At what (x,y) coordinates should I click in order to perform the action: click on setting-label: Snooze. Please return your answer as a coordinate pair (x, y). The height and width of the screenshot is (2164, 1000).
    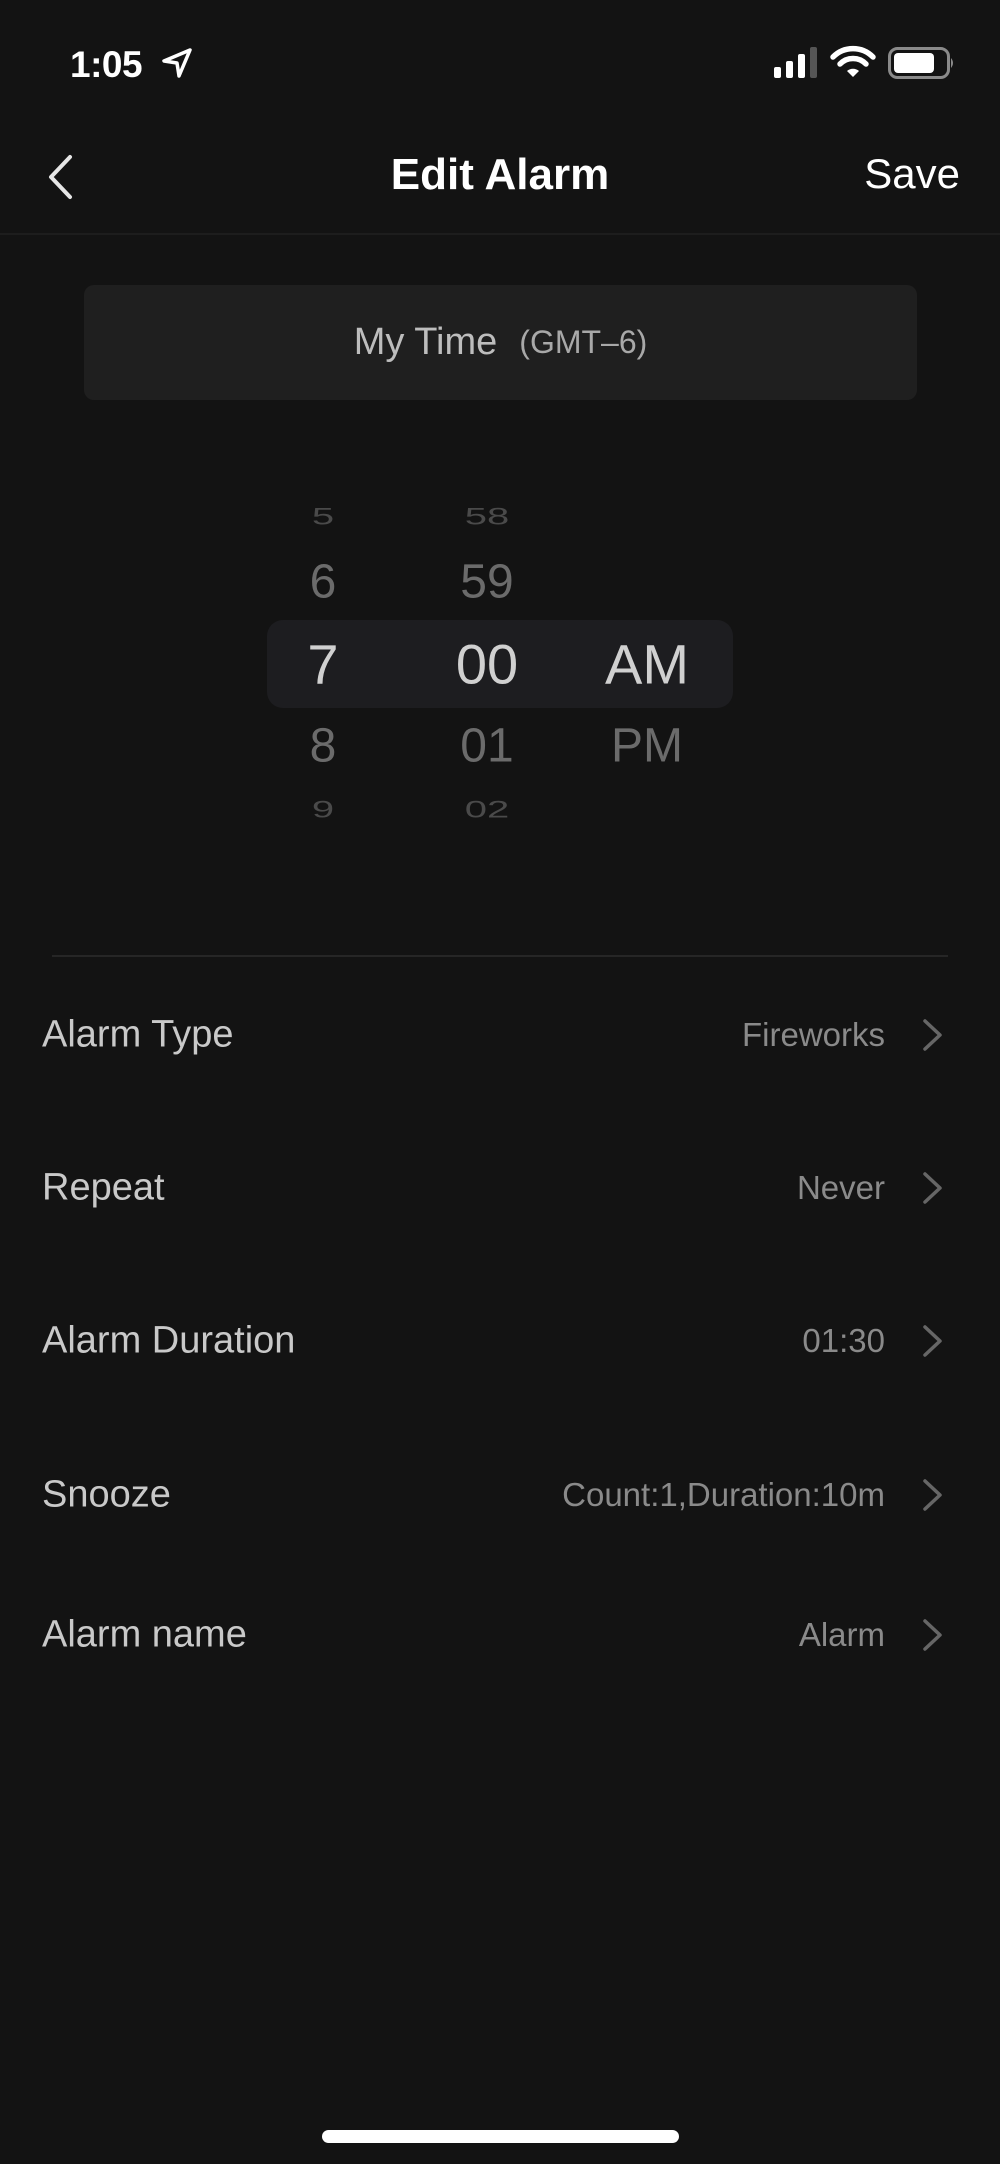
    Looking at the image, I should click on (106, 1494).